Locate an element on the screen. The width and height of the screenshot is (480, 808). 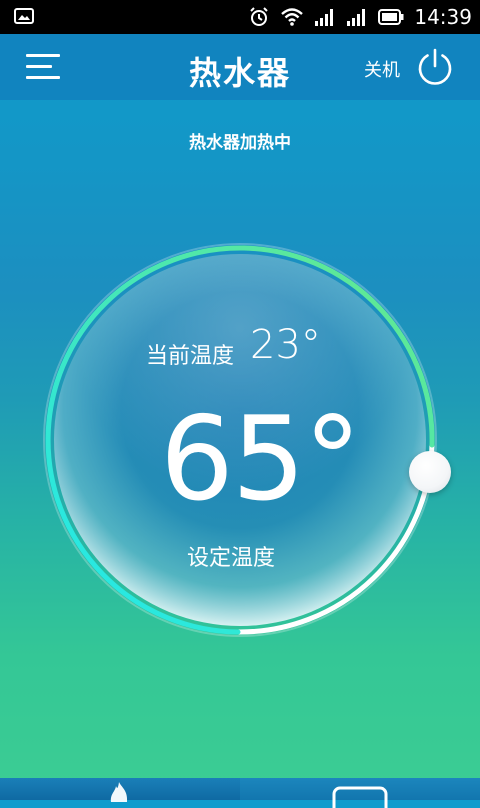
alarm-icon is located at coordinates (259, 16).